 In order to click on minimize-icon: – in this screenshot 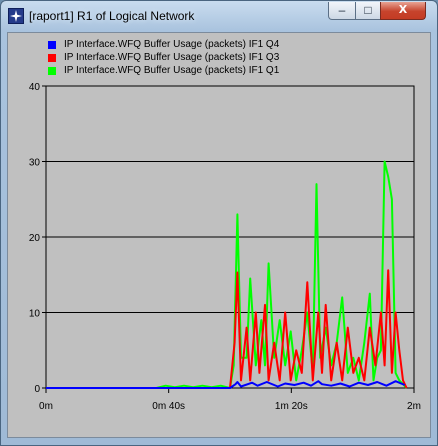, I will do `click(342, 10)`.